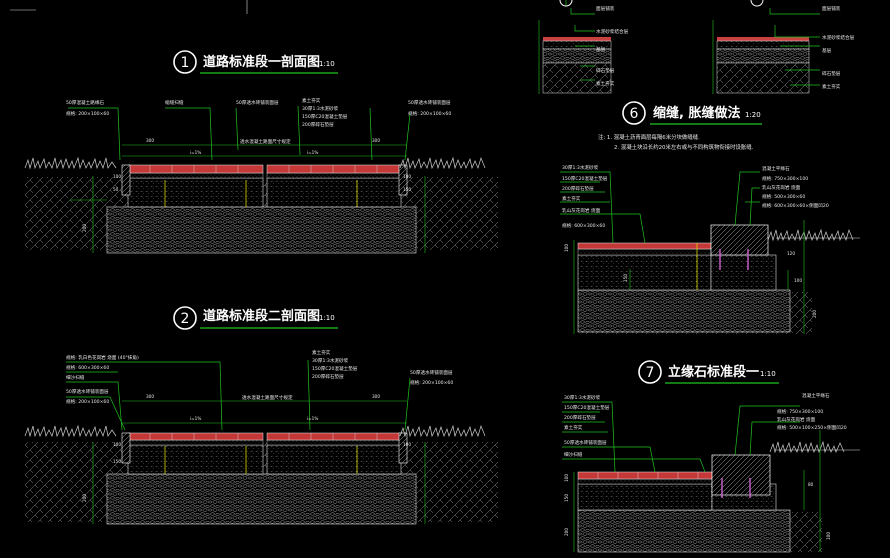 This screenshot has height=558, width=890. Describe the element at coordinates (116, 189) in the screenshot. I see `s1-dim-6: 50` at that location.